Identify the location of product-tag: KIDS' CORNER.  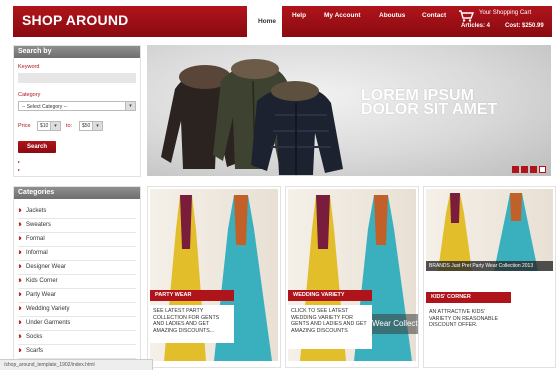
(468, 297).